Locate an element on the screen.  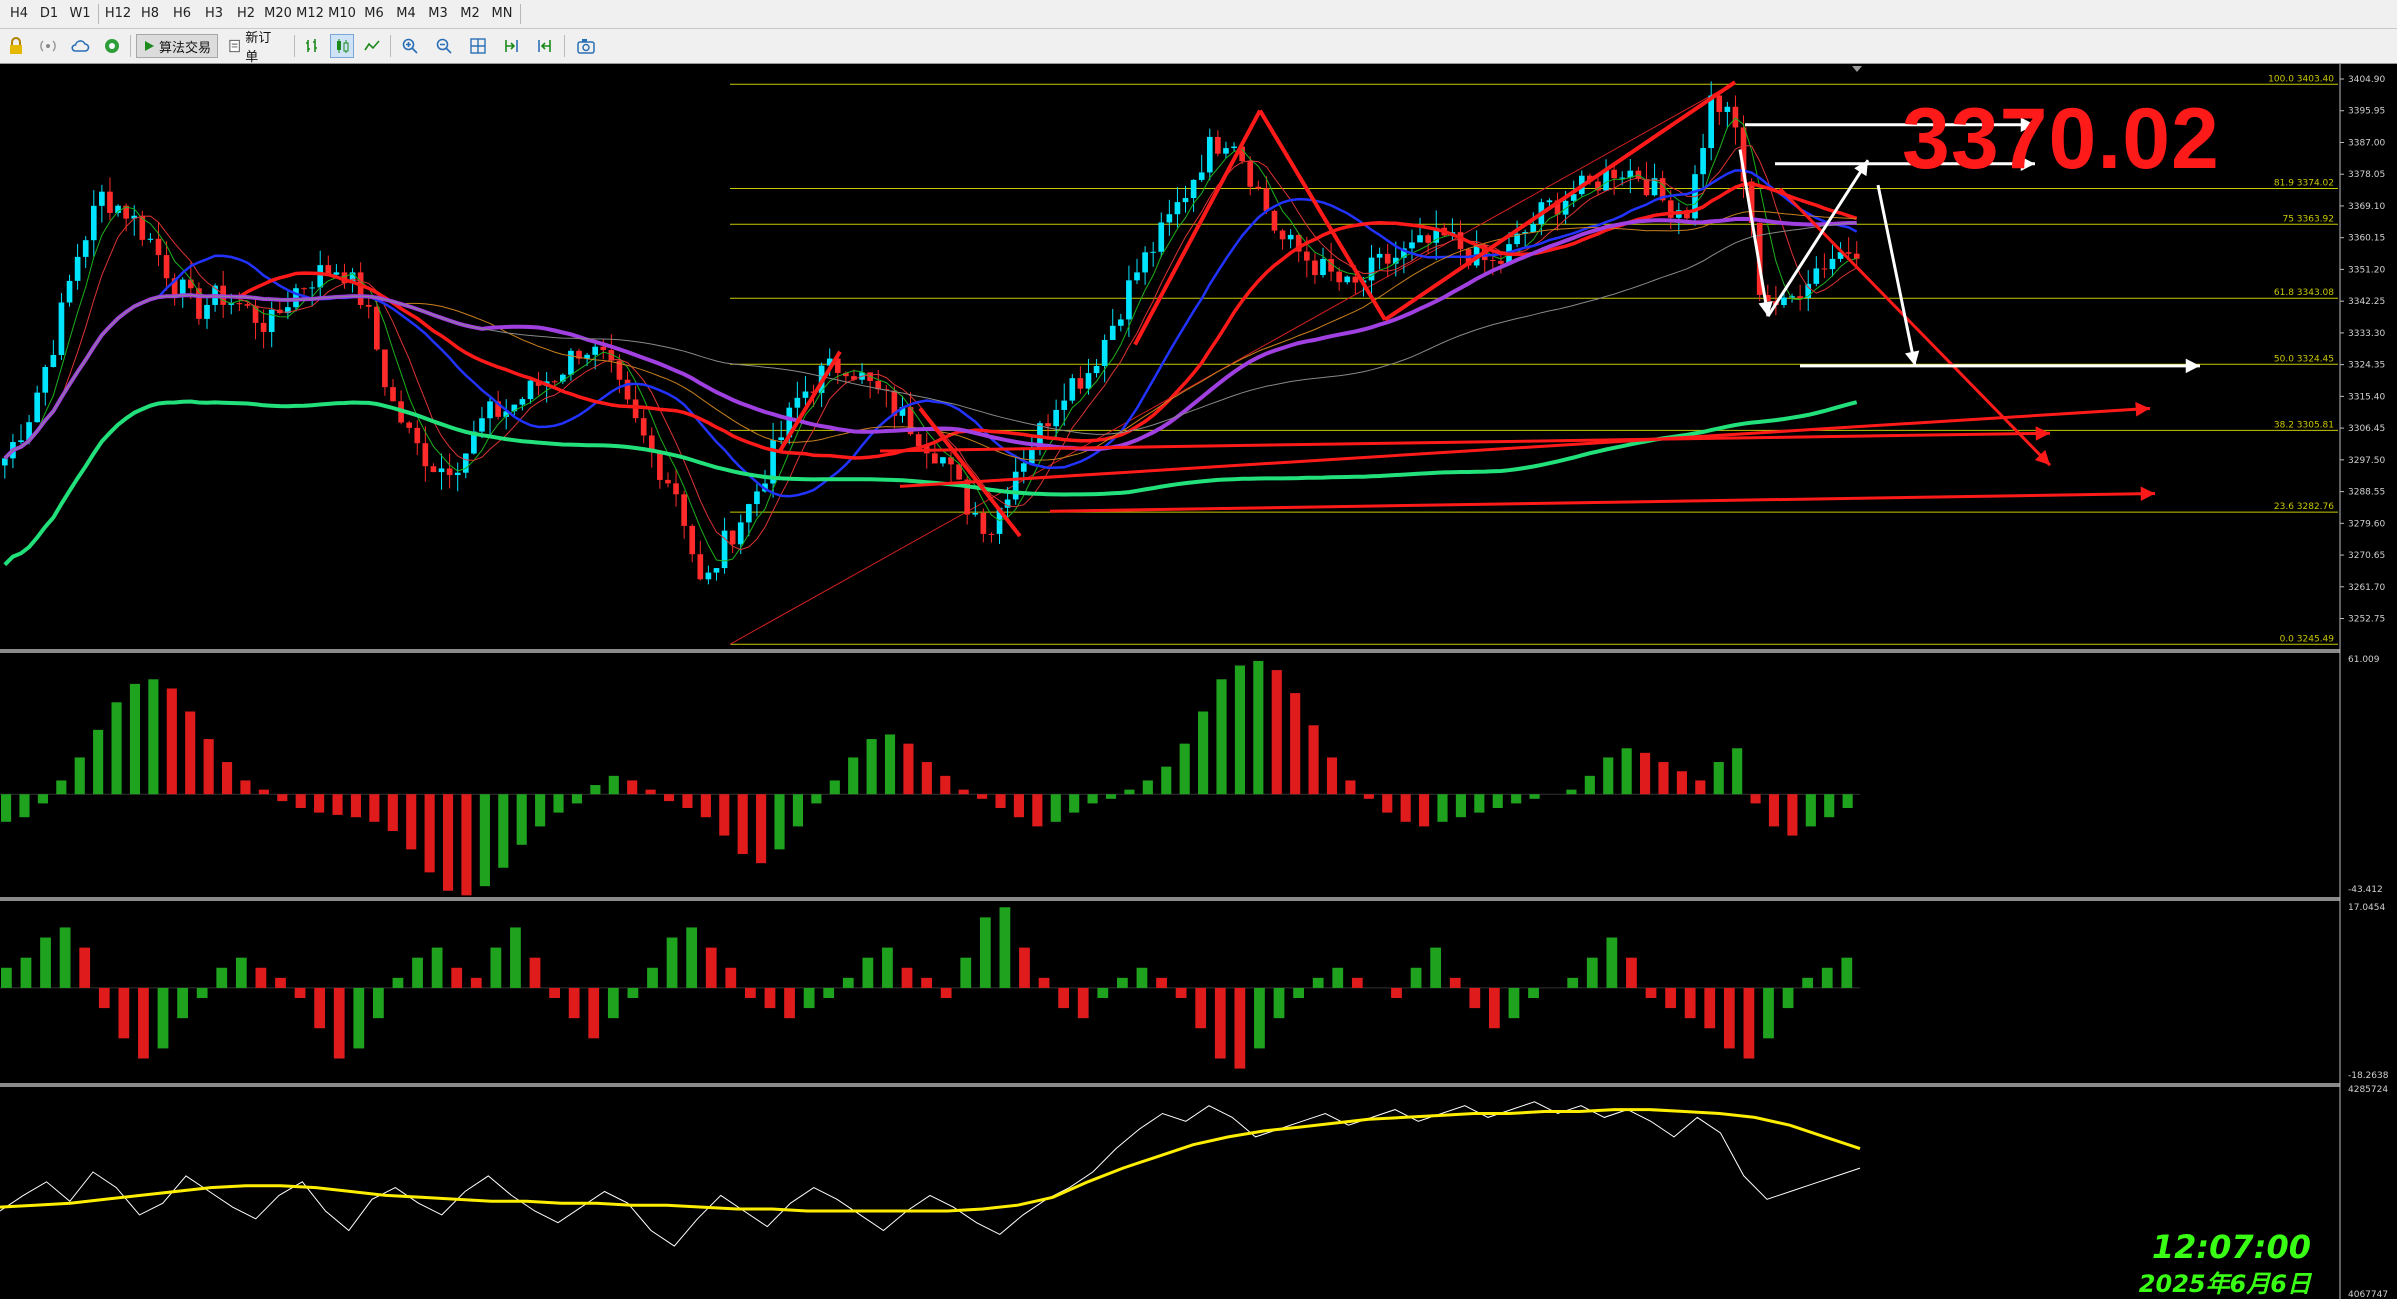
timeframe-mn: MN is located at coordinates (502, 14).